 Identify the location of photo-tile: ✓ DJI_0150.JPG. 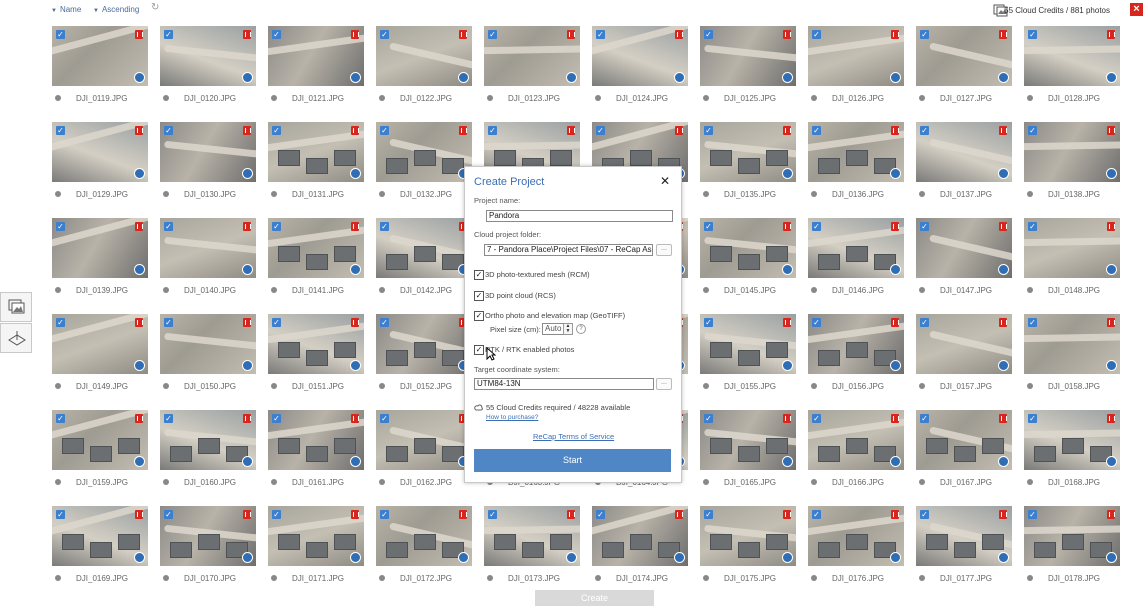
(208, 354).